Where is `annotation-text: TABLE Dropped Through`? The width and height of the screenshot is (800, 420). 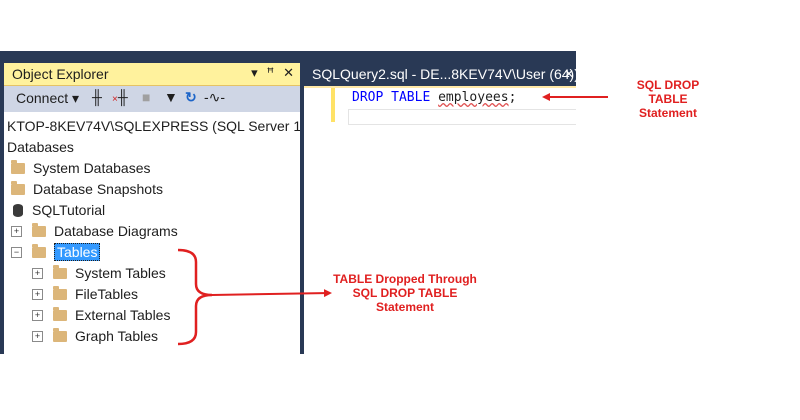 annotation-text: TABLE Dropped Through is located at coordinates (405, 279).